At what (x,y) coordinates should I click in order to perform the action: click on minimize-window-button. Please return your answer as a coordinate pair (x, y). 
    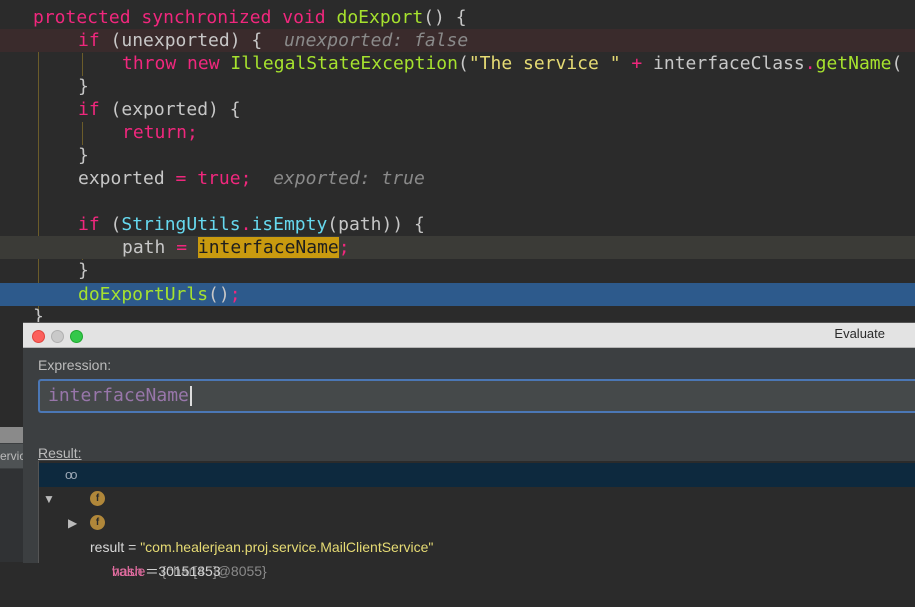
    Looking at the image, I should click on (57, 336).